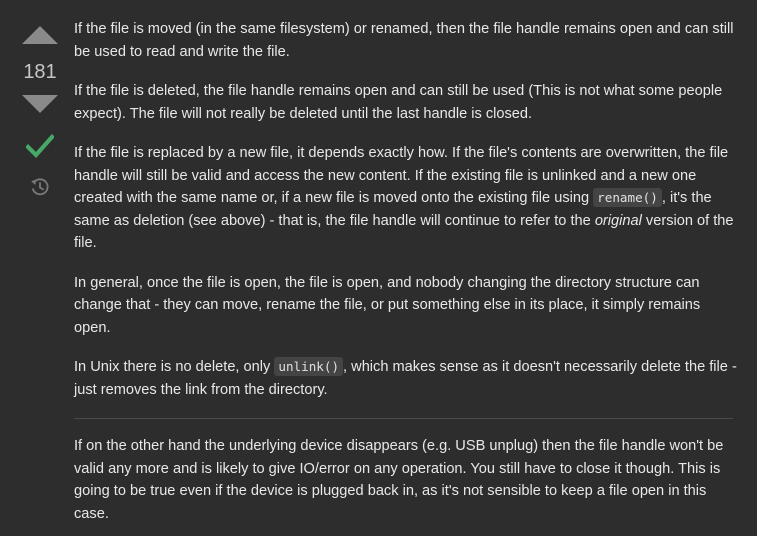 This screenshot has height=536, width=757. I want to click on inline-code-rename: rename(), so click(627, 197).